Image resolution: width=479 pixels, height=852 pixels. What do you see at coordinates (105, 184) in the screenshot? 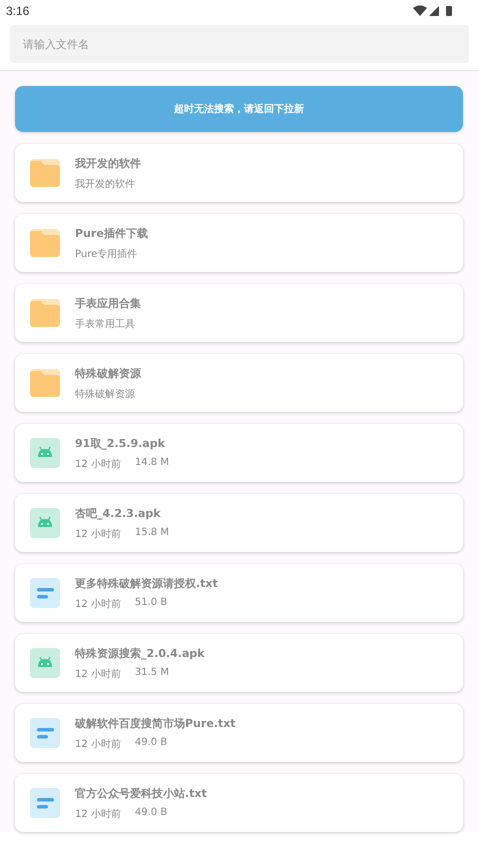
I see `folder-description: 我开发的软件` at bounding box center [105, 184].